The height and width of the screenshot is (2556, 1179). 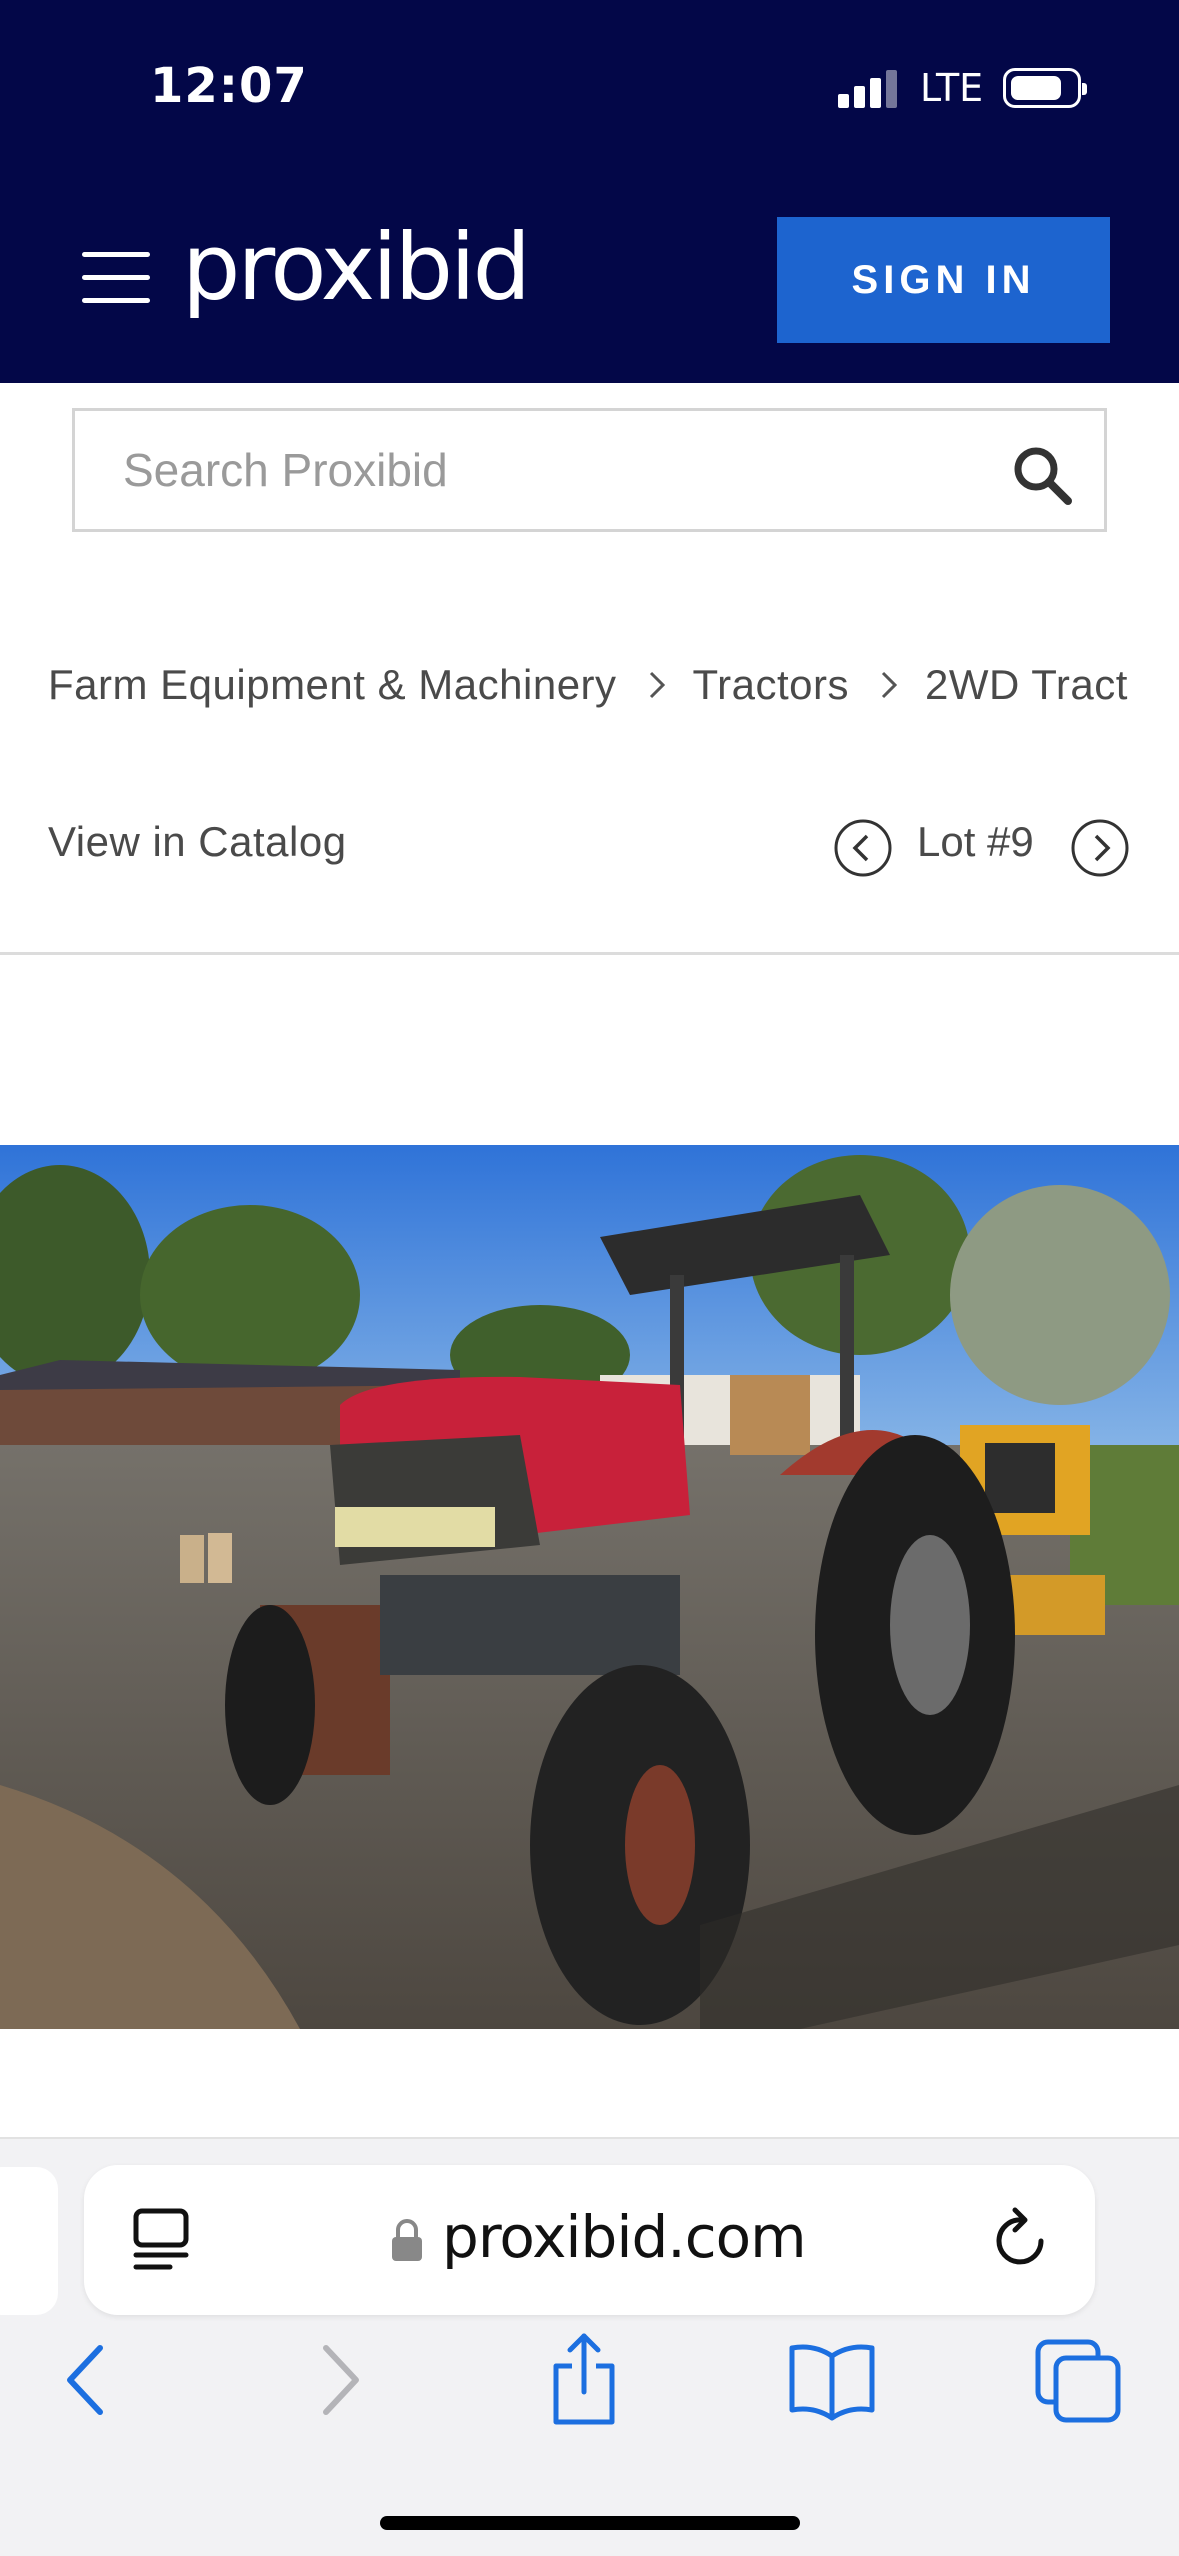 What do you see at coordinates (162, 2240) in the screenshot?
I see `reader-icon` at bounding box center [162, 2240].